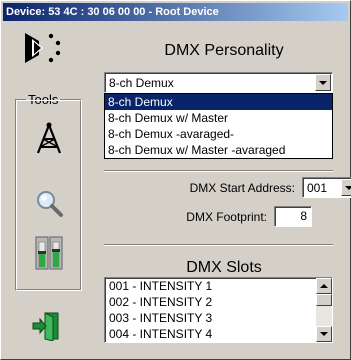 This screenshot has width=351, height=360. I want to click on personality-option: 8-ch Demux, so click(218, 102).